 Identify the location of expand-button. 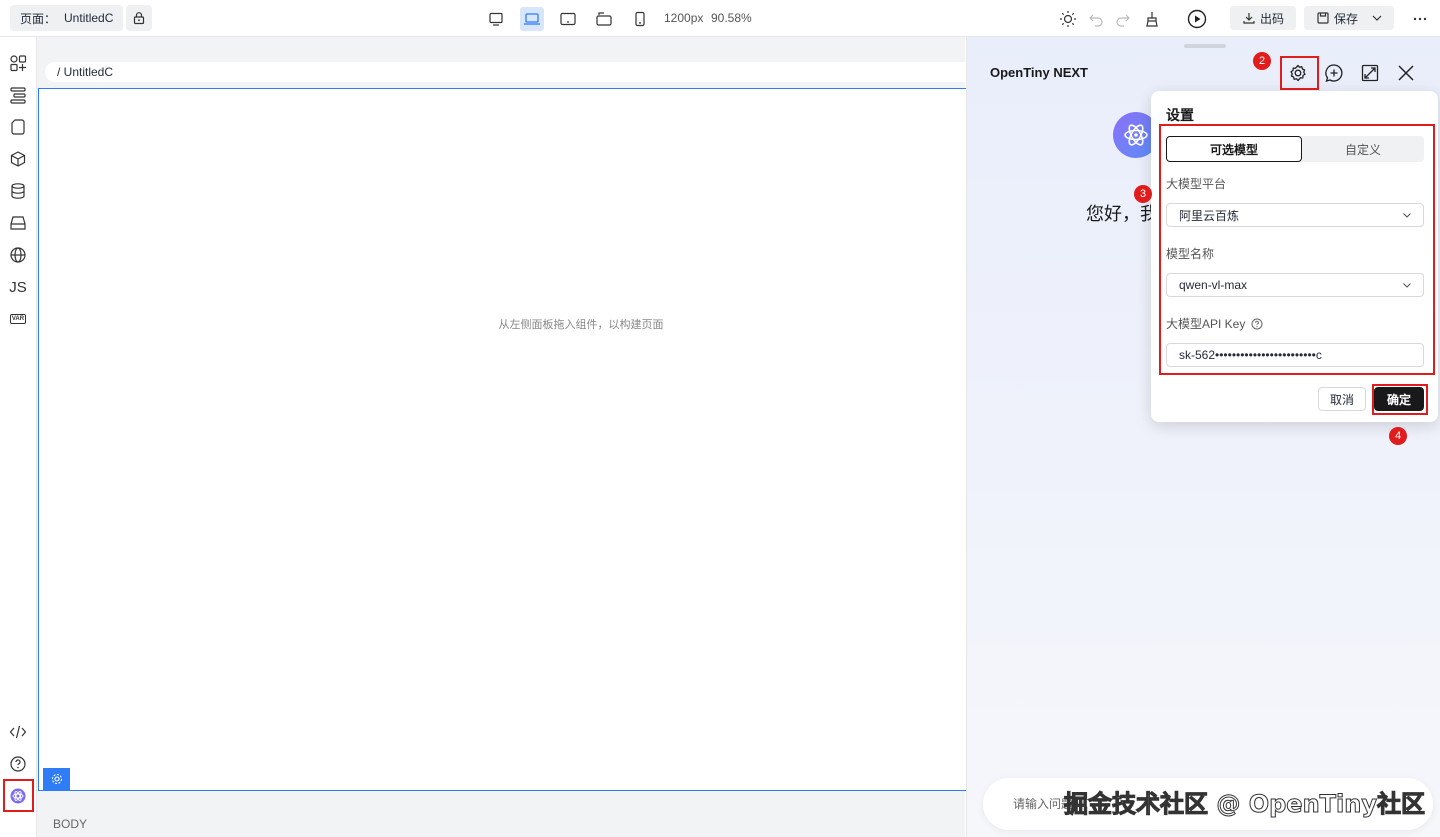
(1370, 73).